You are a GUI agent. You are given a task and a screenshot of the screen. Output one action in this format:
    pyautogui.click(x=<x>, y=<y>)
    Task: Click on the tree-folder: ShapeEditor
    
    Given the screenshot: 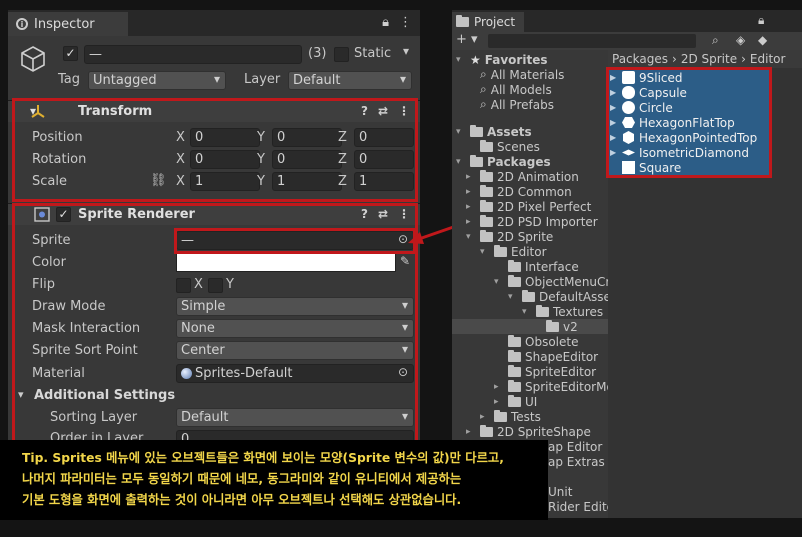 What is the action you would take?
    pyautogui.click(x=546, y=356)
    